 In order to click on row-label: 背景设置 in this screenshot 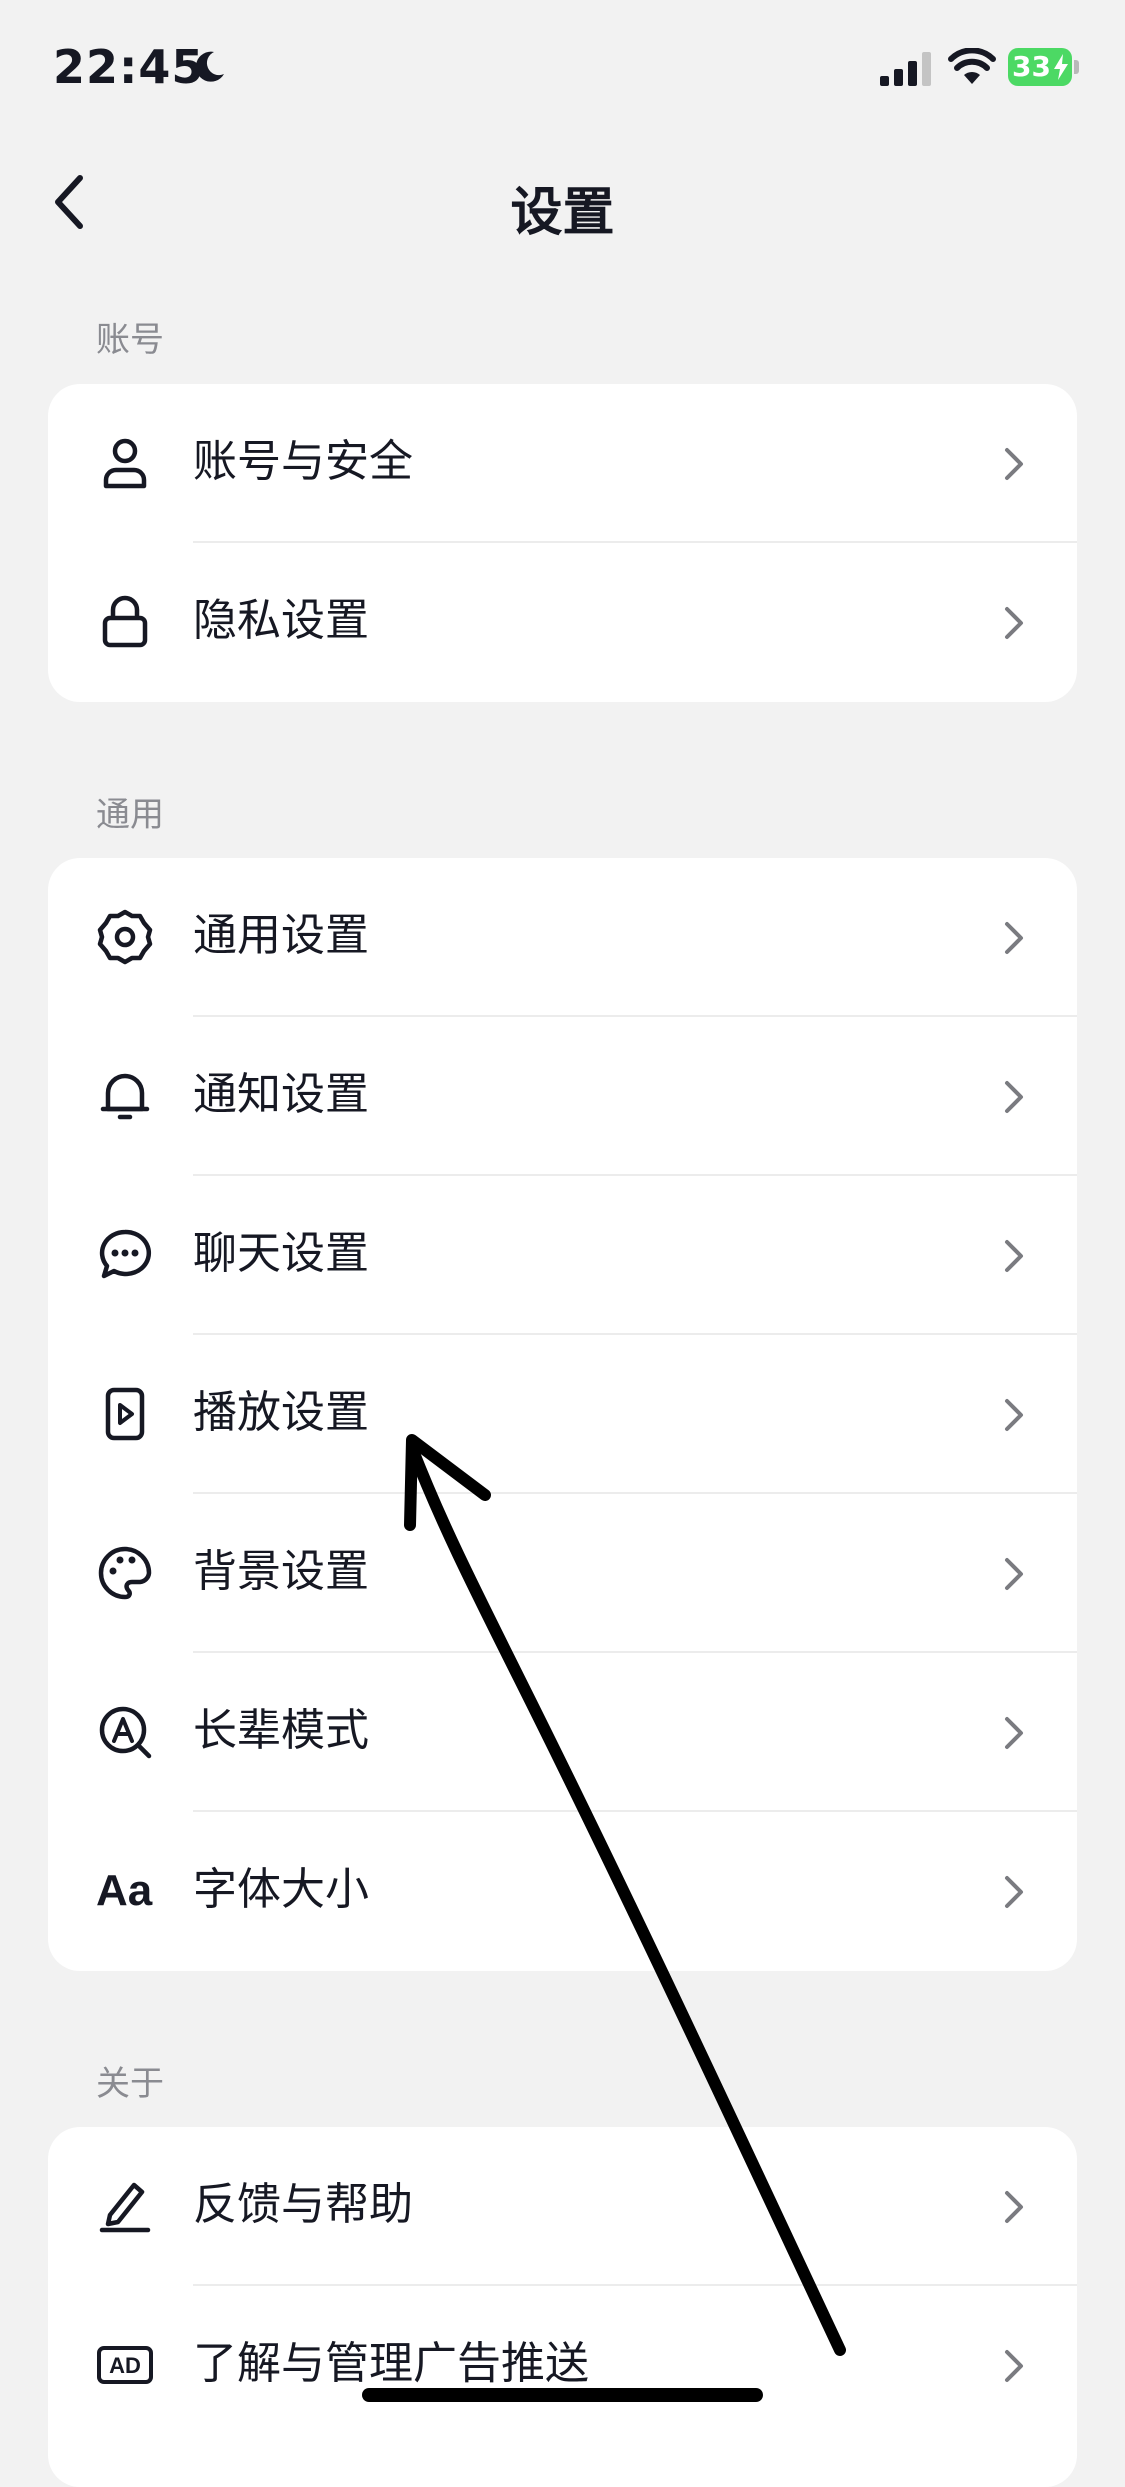, I will do `click(281, 1571)`.